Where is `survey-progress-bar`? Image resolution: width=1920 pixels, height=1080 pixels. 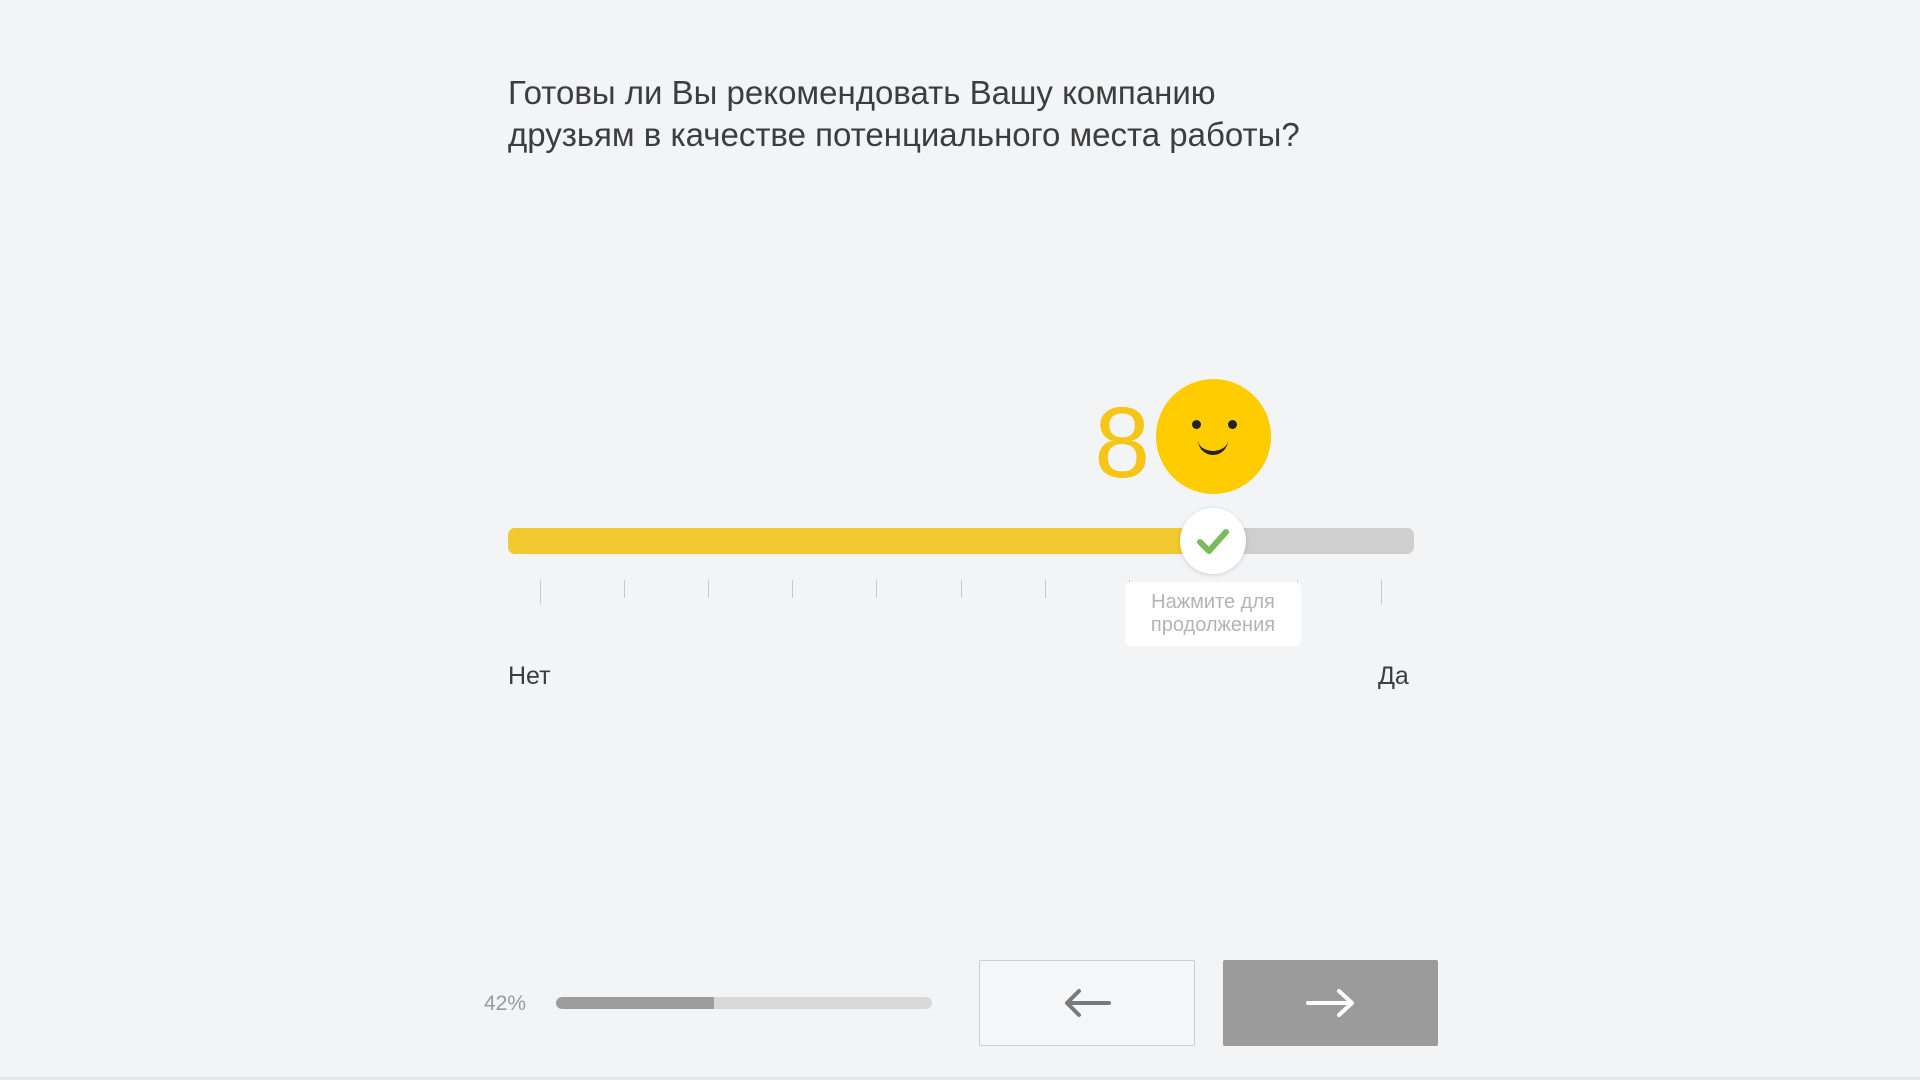 survey-progress-bar is located at coordinates (744, 1003).